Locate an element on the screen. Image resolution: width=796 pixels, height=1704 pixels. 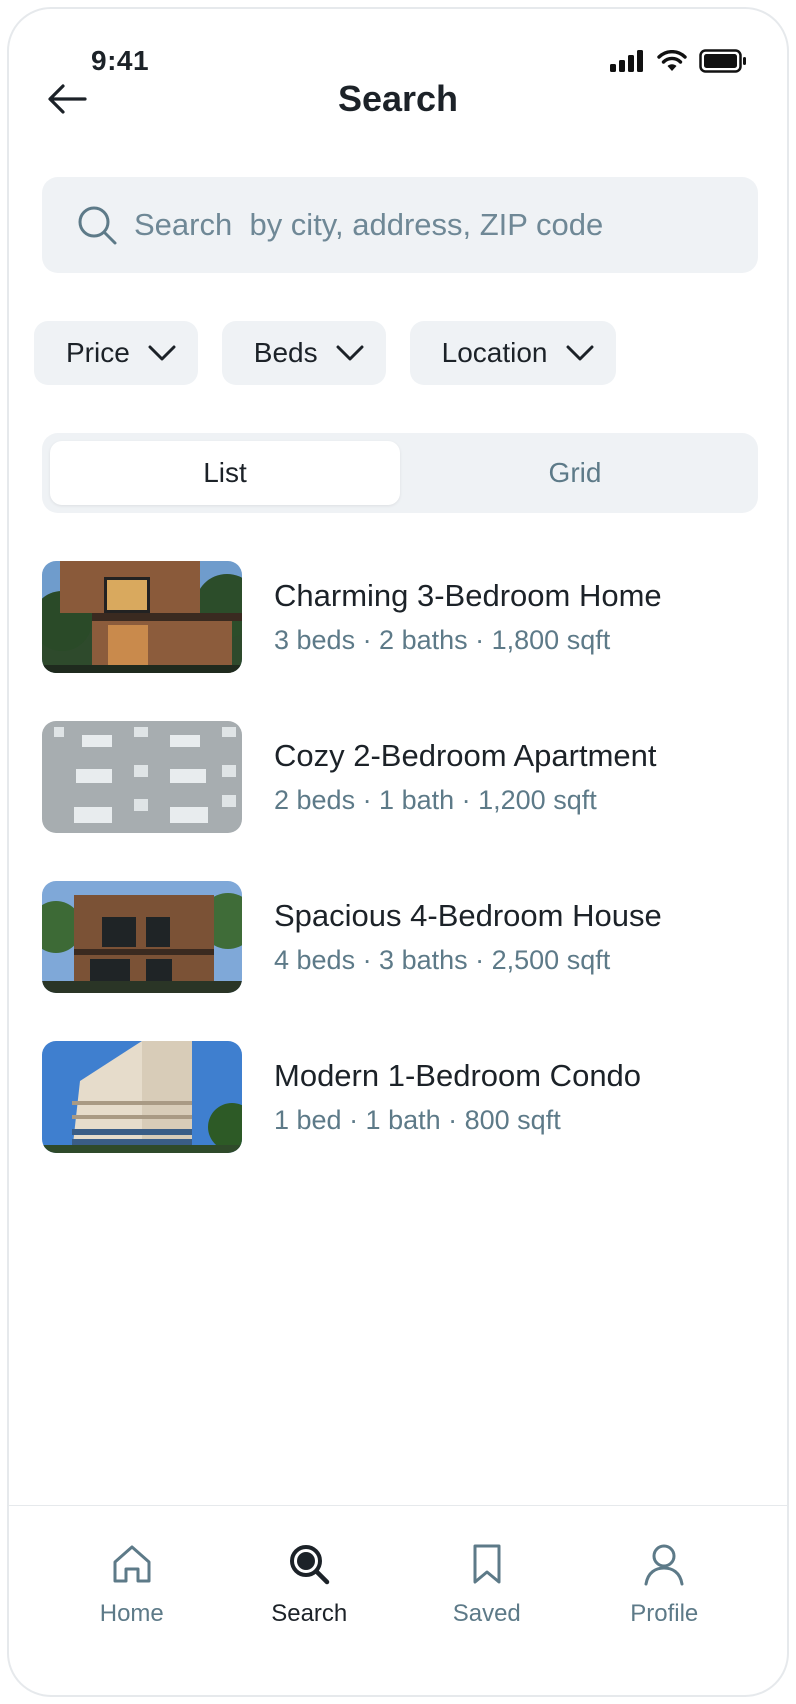
status-icons is located at coordinates (678, 61).